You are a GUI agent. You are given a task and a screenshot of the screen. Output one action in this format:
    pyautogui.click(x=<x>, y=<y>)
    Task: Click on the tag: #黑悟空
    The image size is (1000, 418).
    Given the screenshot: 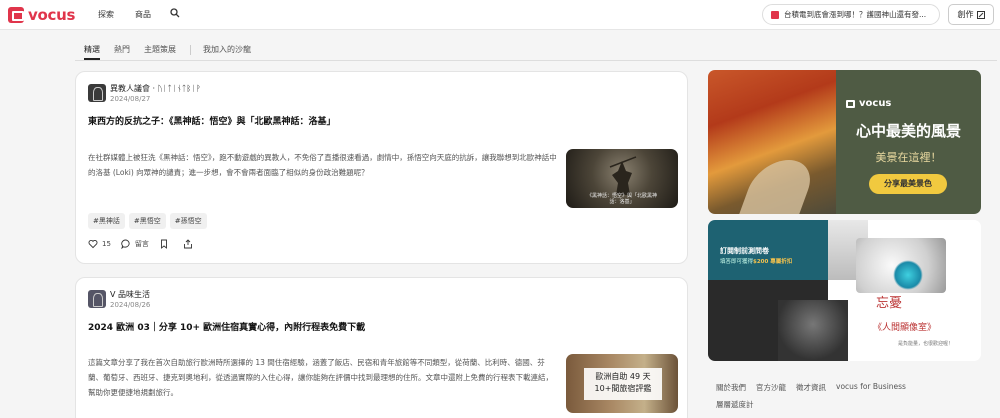 What is the action you would take?
    pyautogui.click(x=147, y=221)
    